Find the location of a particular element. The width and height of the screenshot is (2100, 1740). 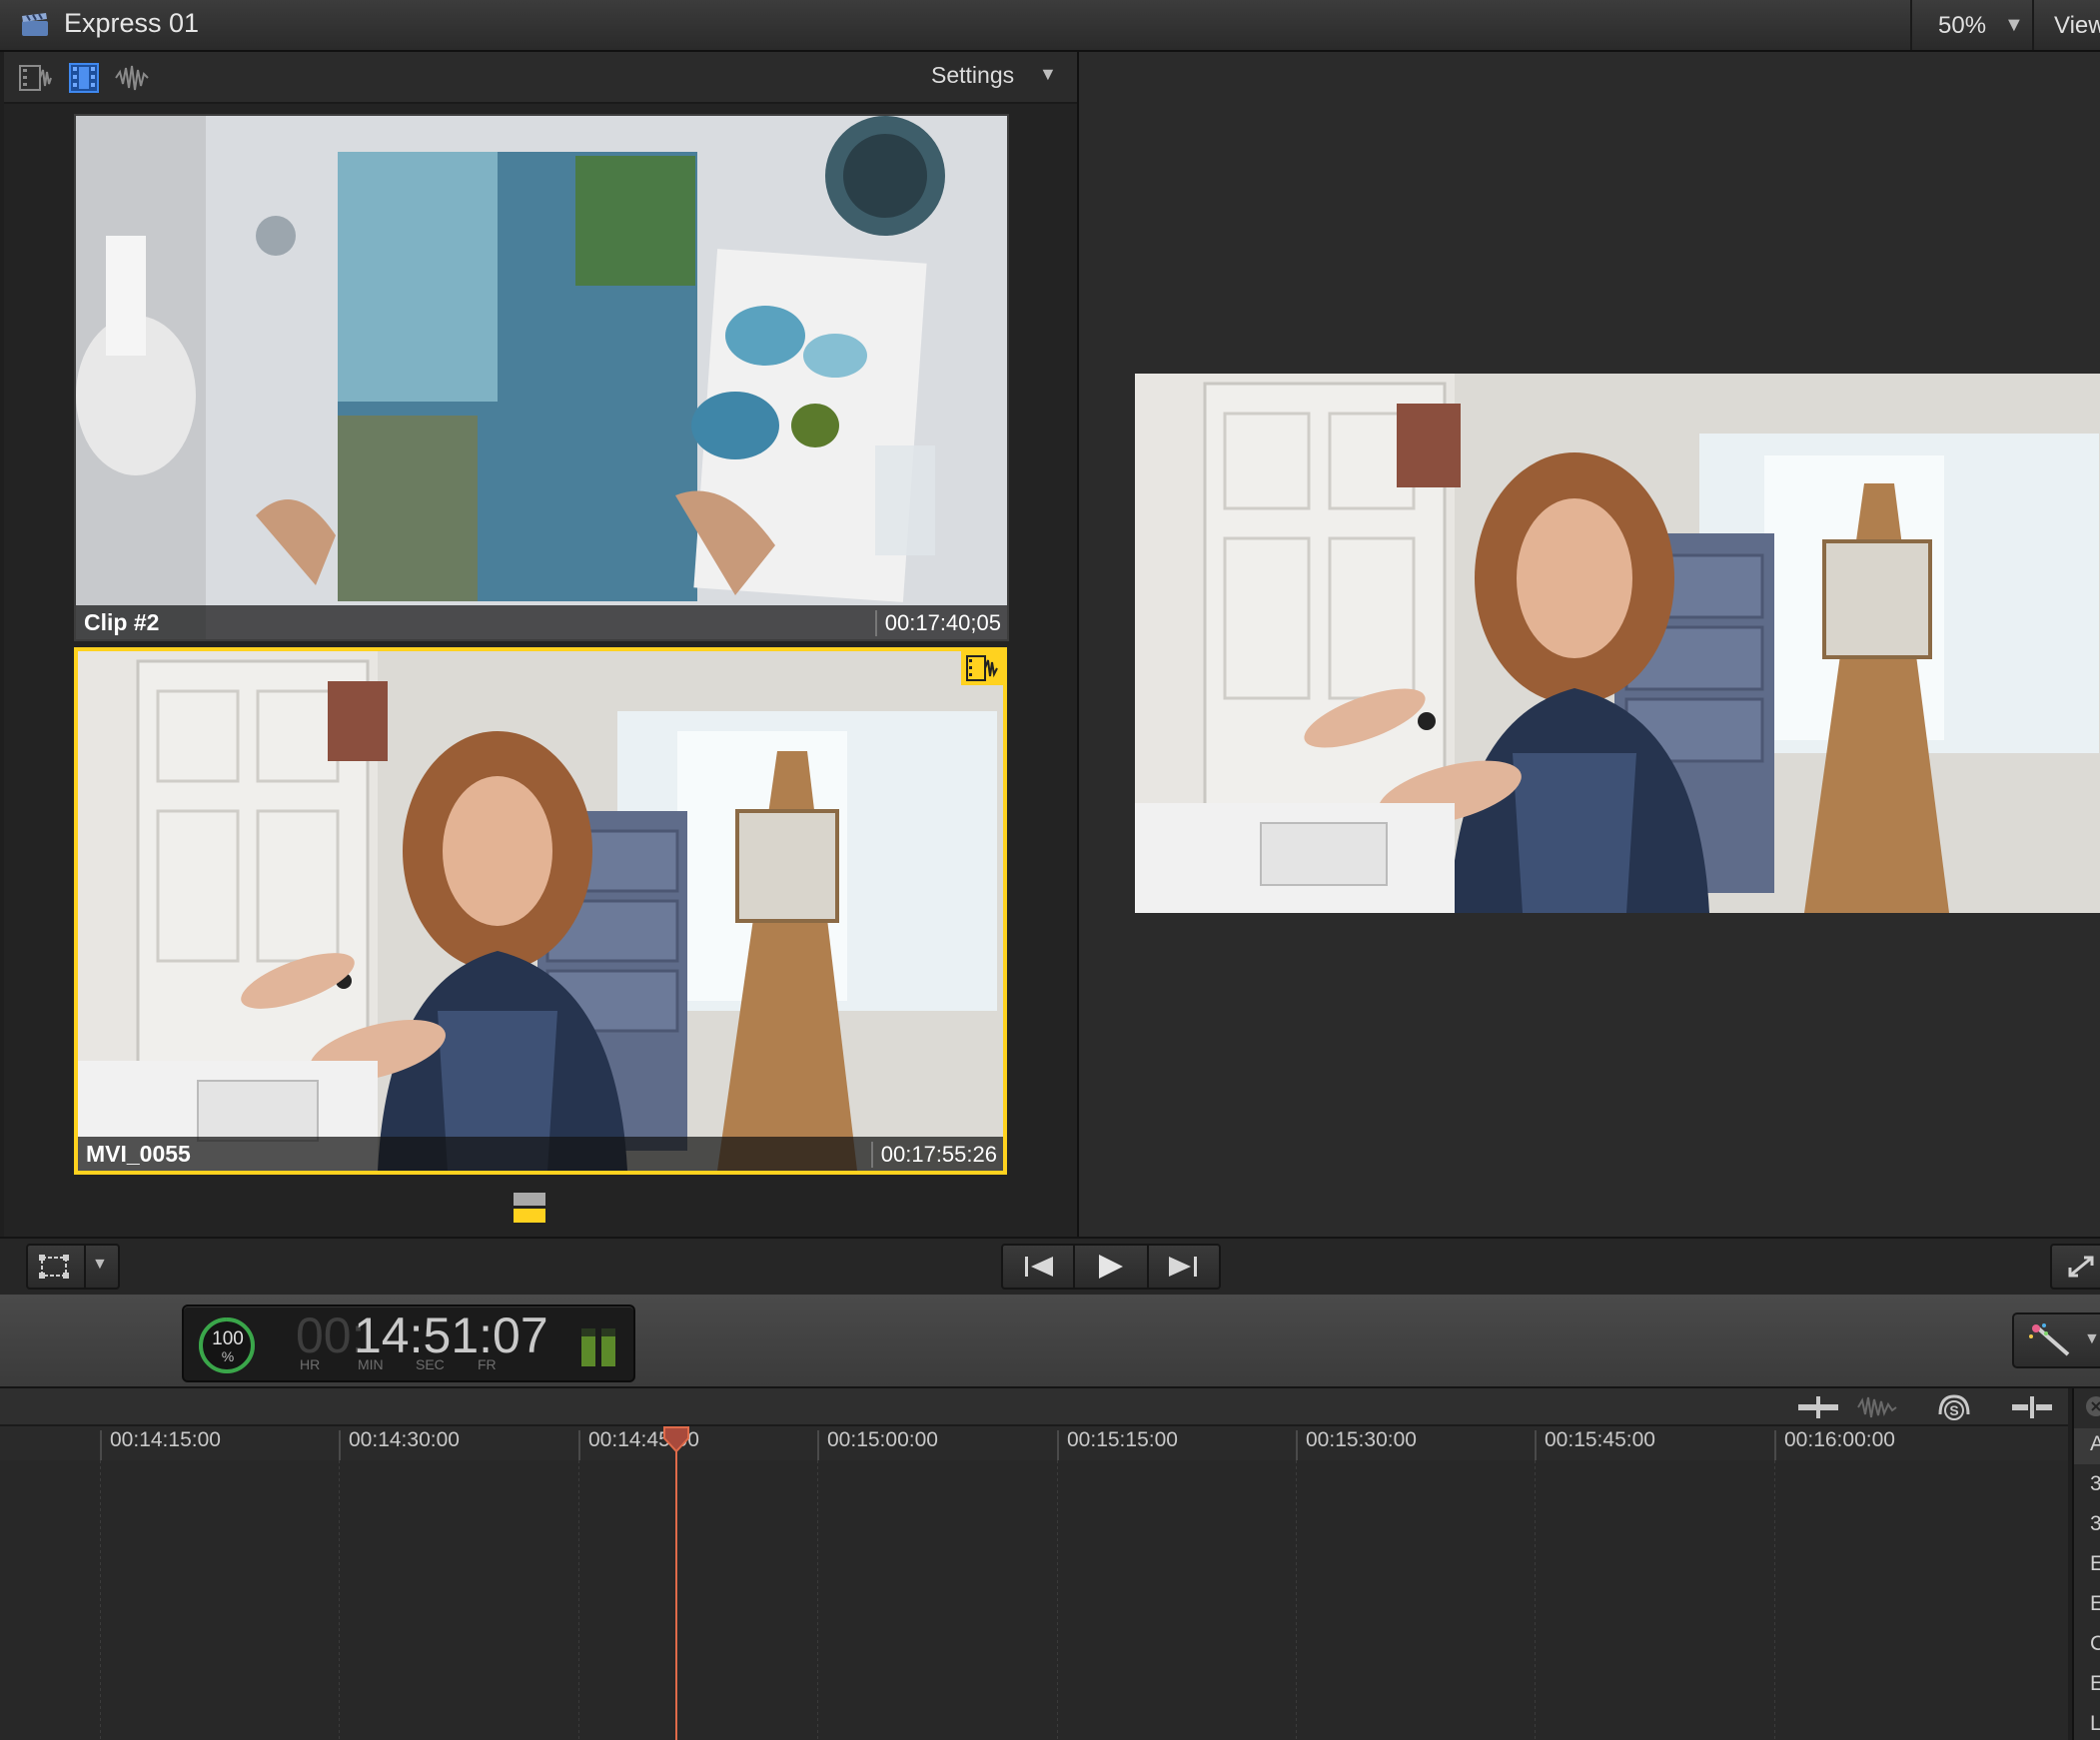

playhead-handle is located at coordinates (676, 1439).